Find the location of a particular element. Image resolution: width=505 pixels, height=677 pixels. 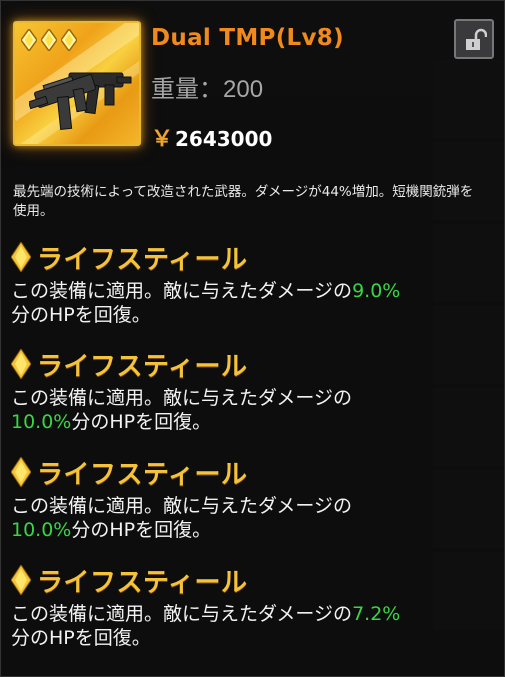

item-price: ￥ 2643000 is located at coordinates (211, 137).